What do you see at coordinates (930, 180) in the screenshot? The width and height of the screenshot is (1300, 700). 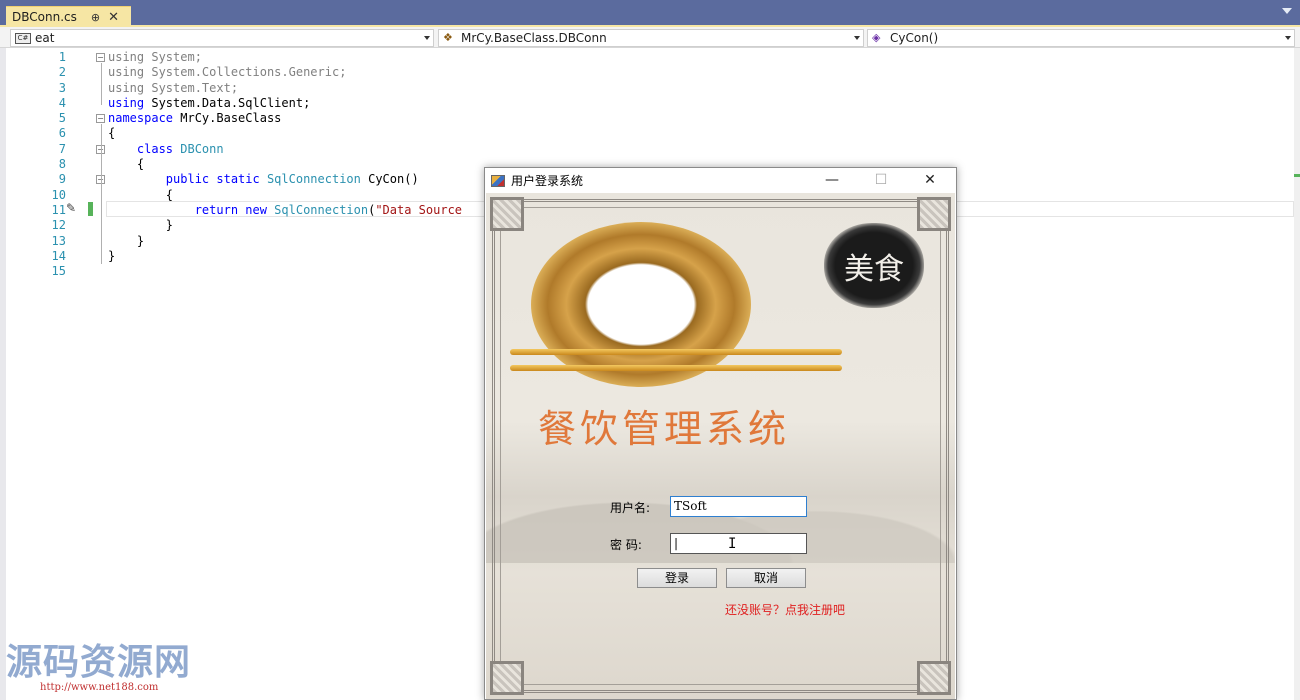 I see `close-button: ✕` at bounding box center [930, 180].